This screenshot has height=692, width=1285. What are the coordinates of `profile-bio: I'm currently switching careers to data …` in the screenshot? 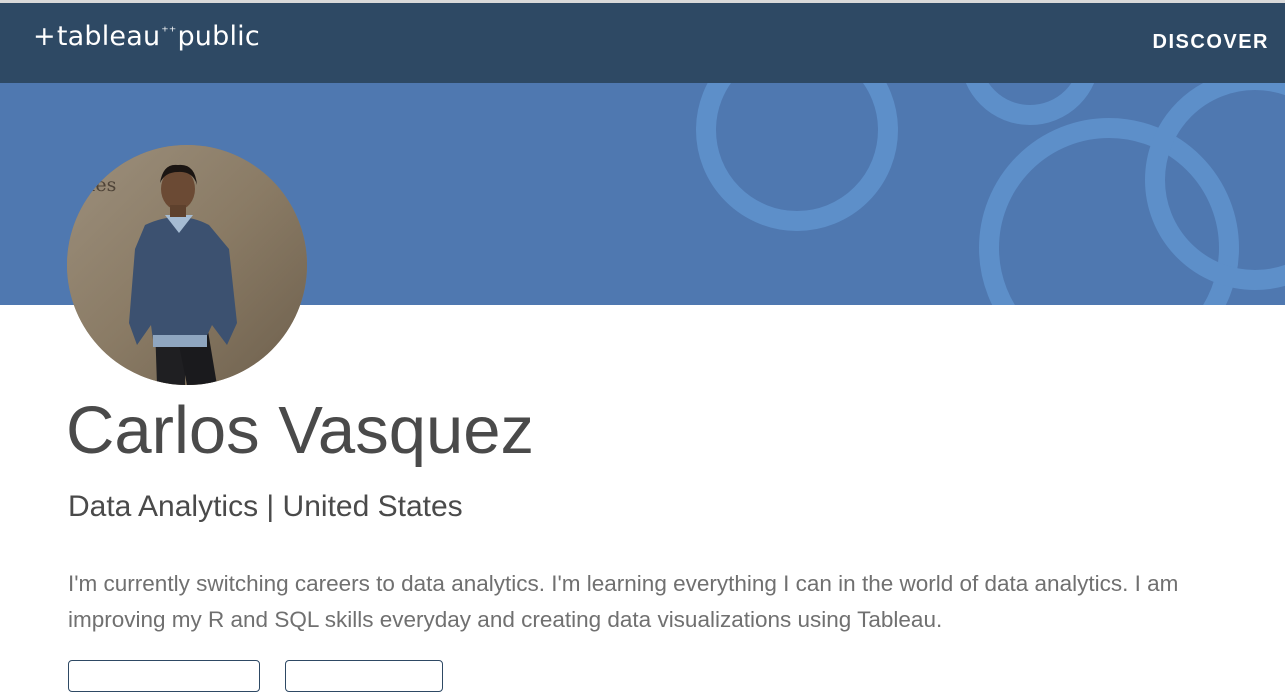 It's located at (623, 601).